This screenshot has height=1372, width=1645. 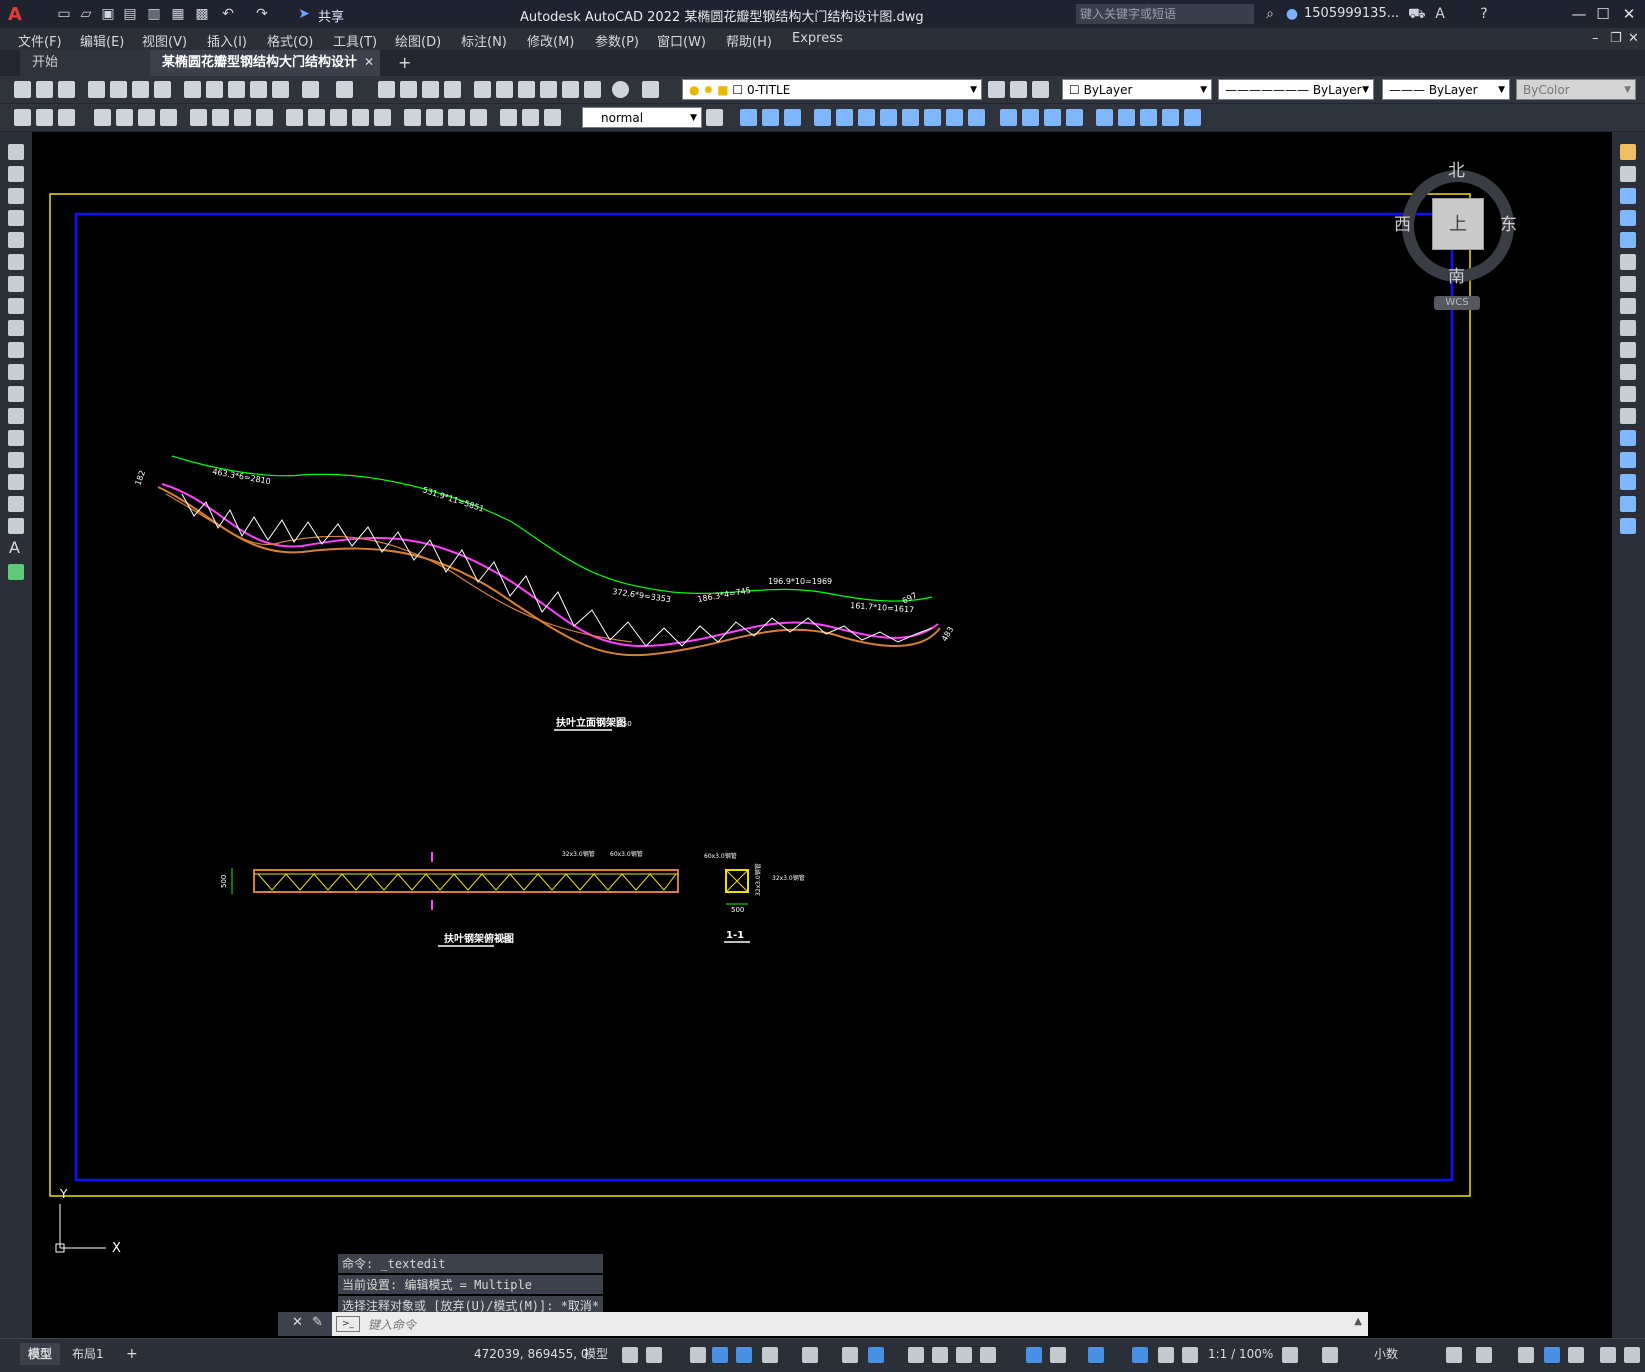 What do you see at coordinates (66, 89) in the screenshot?
I see `save-drawing-icon` at bounding box center [66, 89].